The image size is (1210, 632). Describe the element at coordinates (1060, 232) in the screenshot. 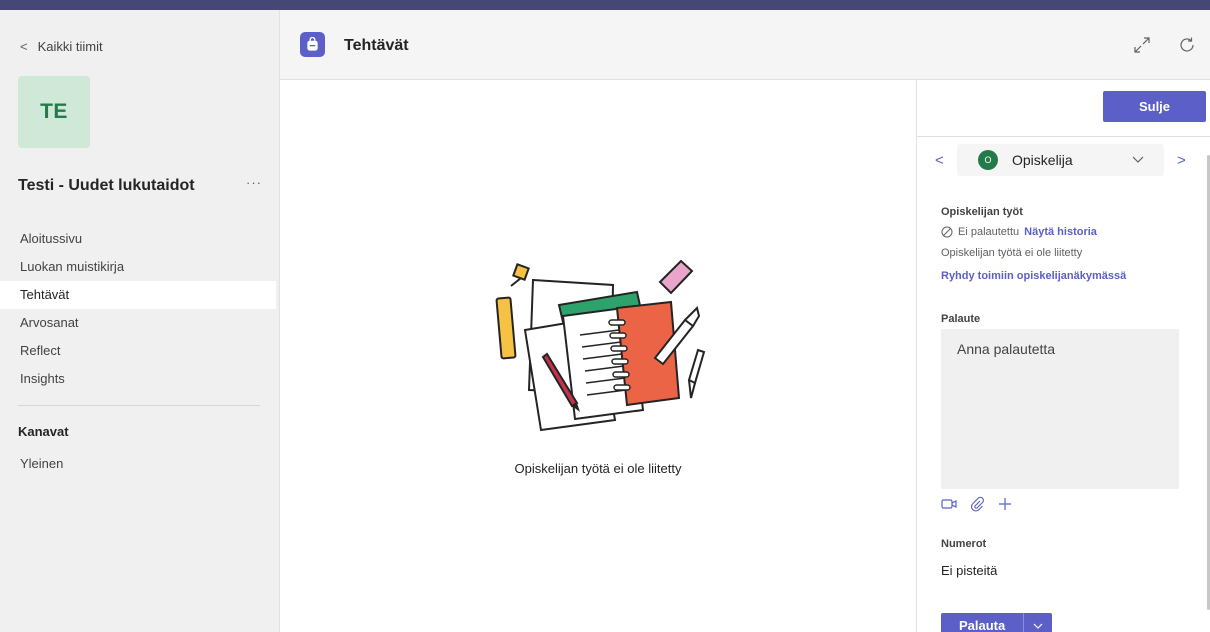

I see `show-history-link: Näytä historia` at that location.